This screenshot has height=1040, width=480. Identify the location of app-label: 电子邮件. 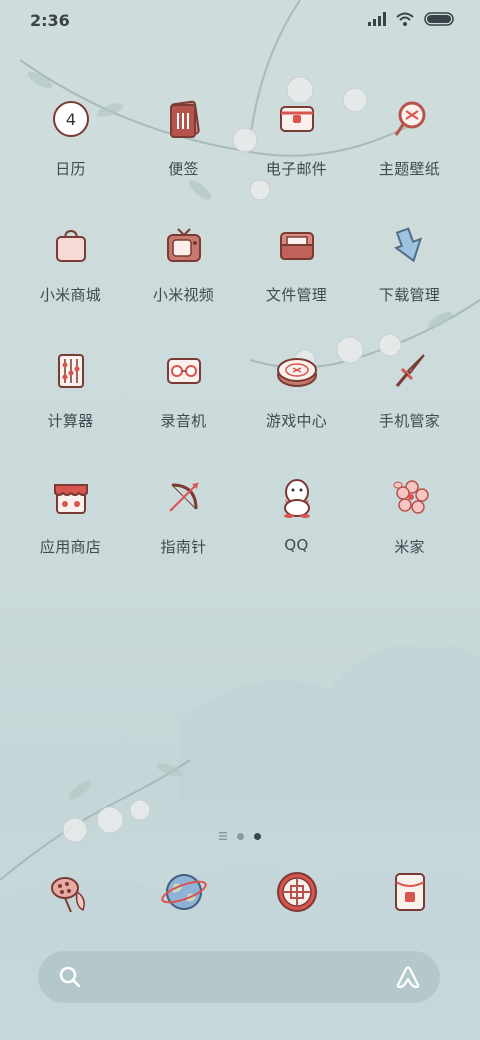
(296, 169).